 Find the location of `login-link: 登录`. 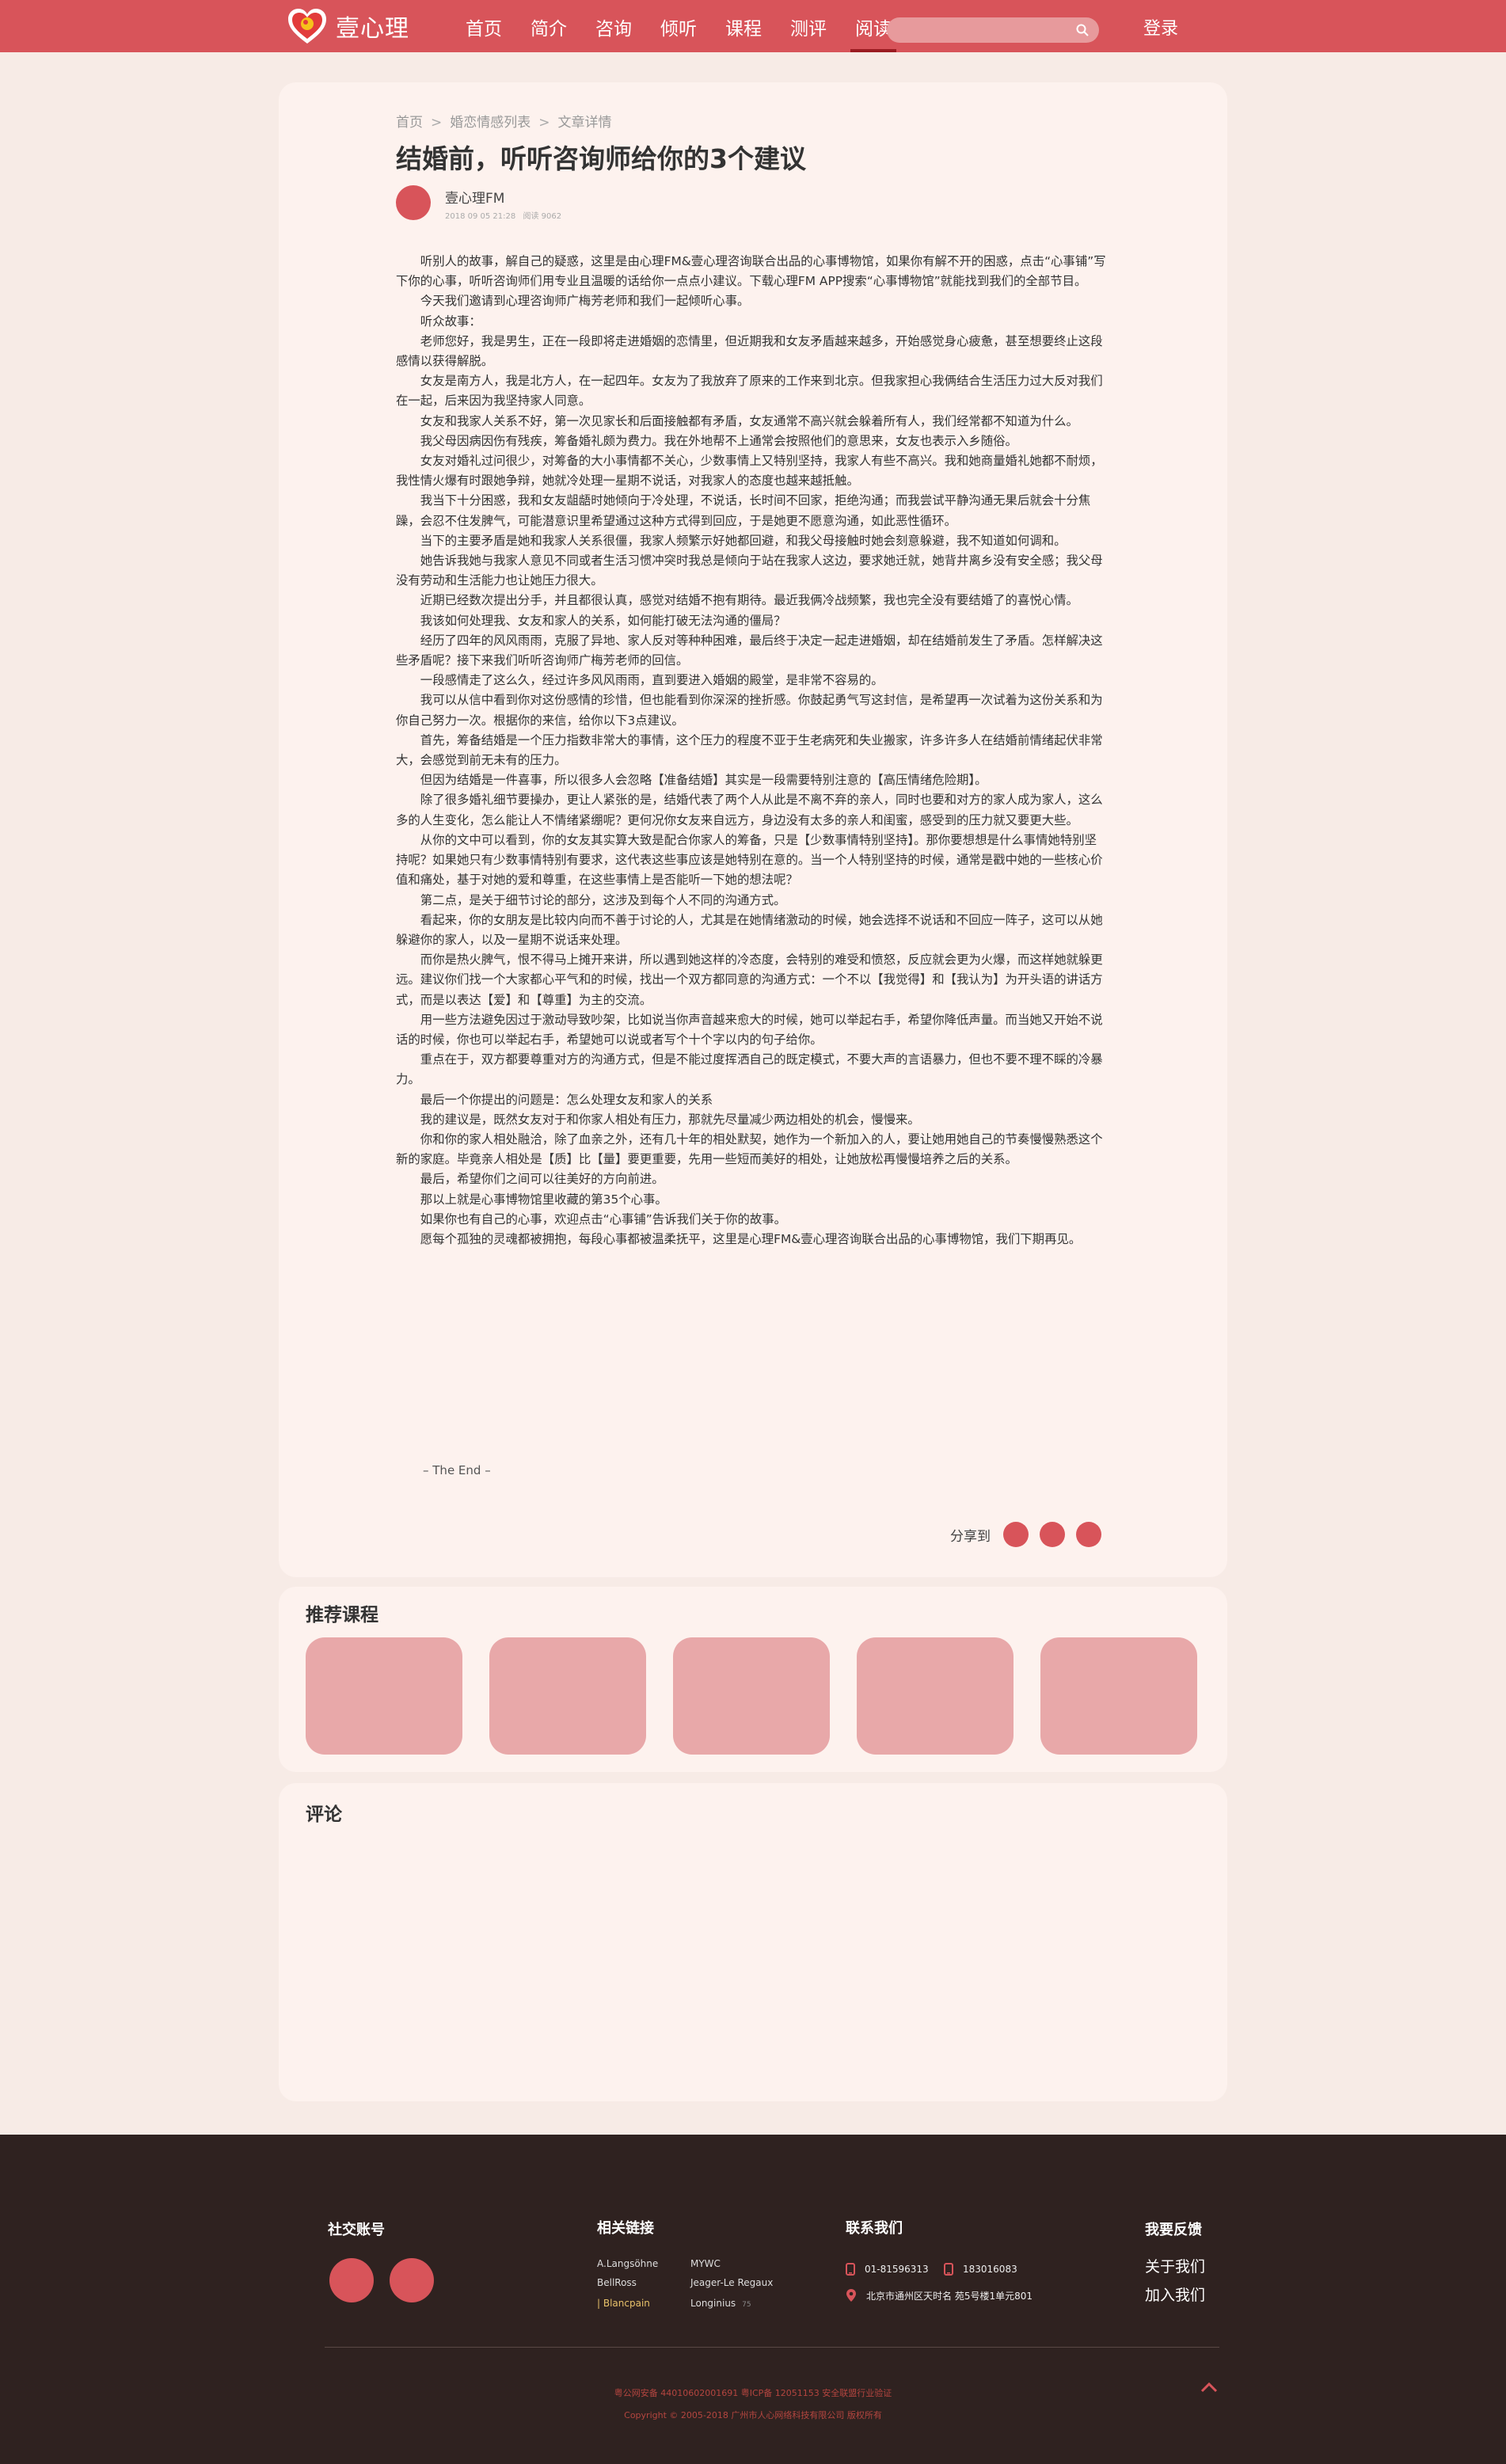

login-link: 登录 is located at coordinates (1160, 26).